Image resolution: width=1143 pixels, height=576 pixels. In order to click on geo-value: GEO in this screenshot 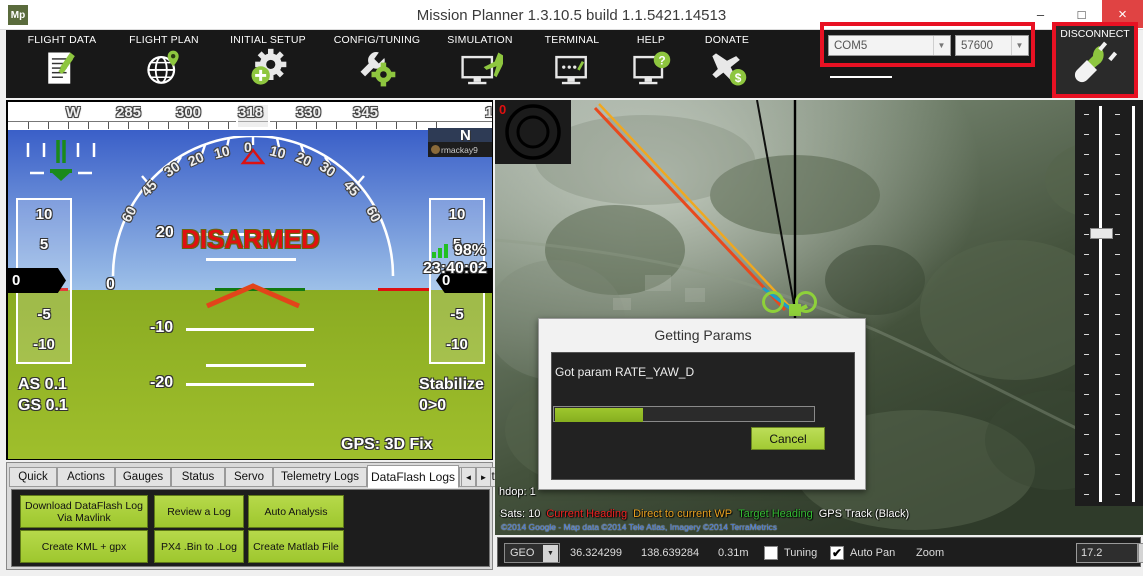, I will do `click(522, 553)`.